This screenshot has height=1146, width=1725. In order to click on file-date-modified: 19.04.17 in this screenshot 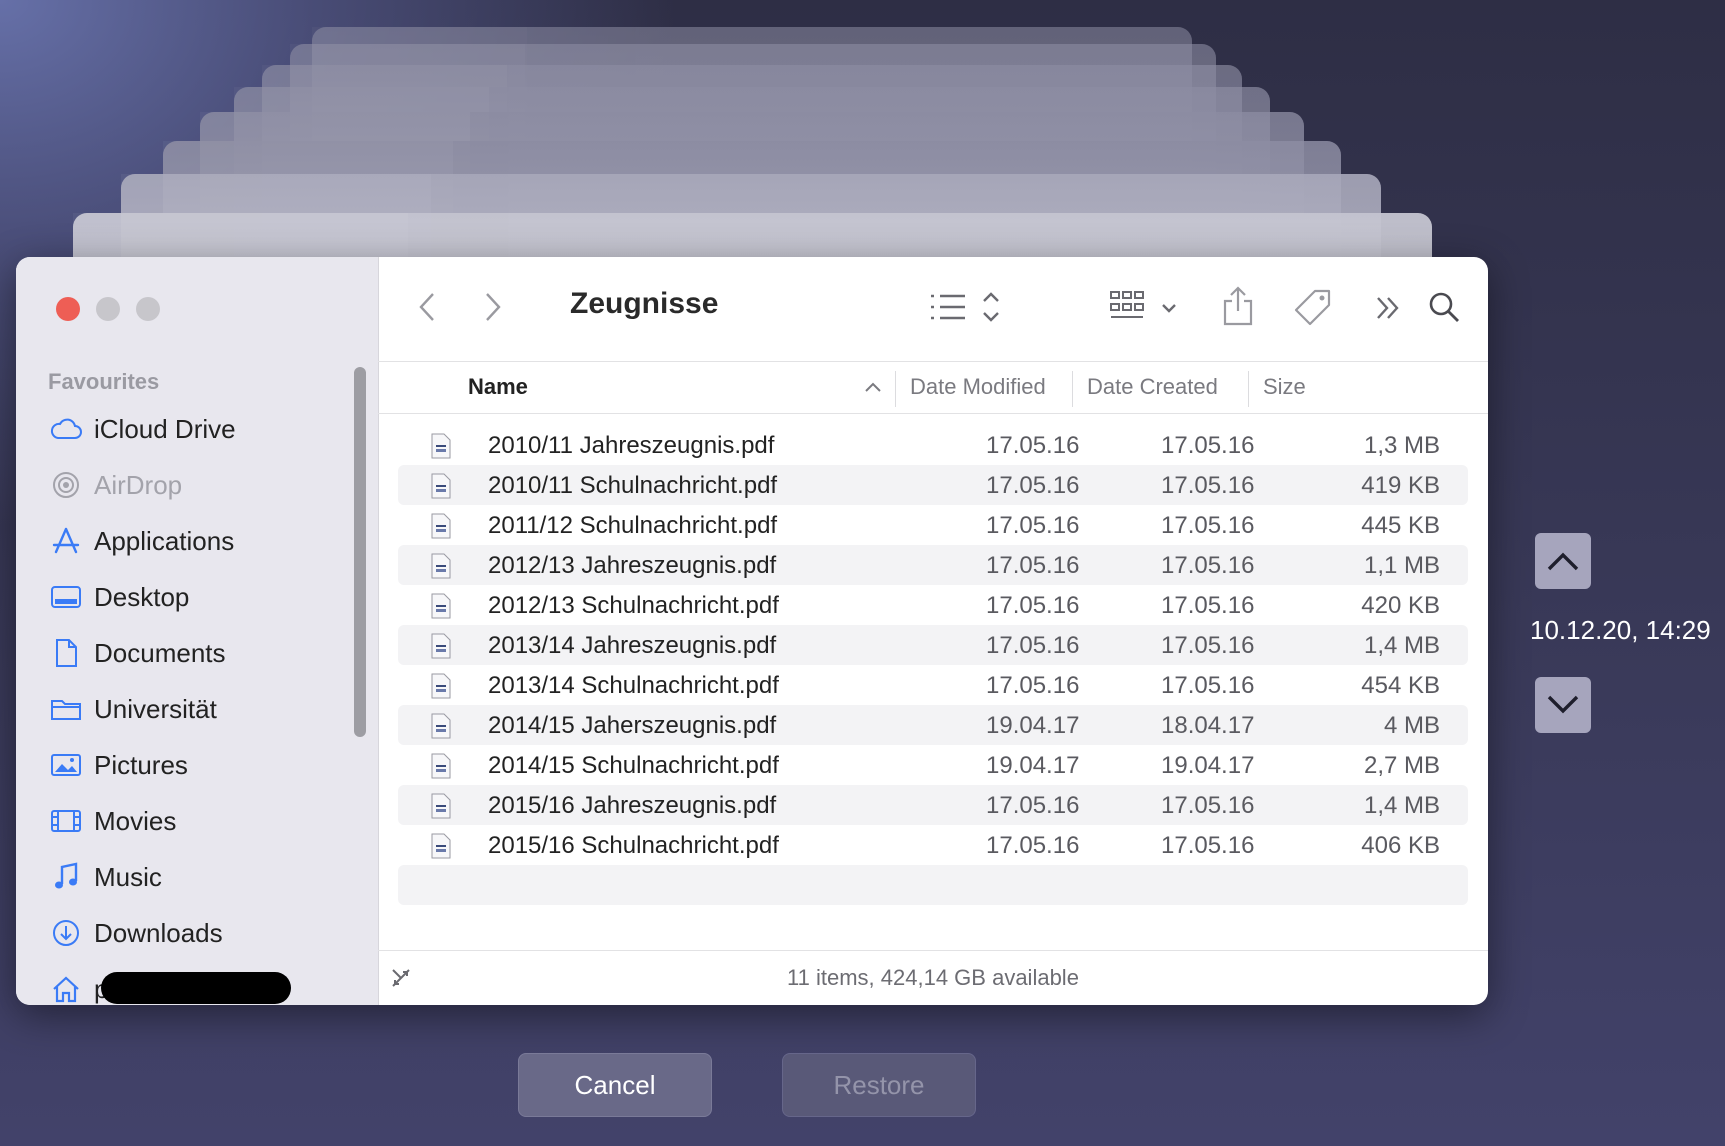, I will do `click(1033, 765)`.